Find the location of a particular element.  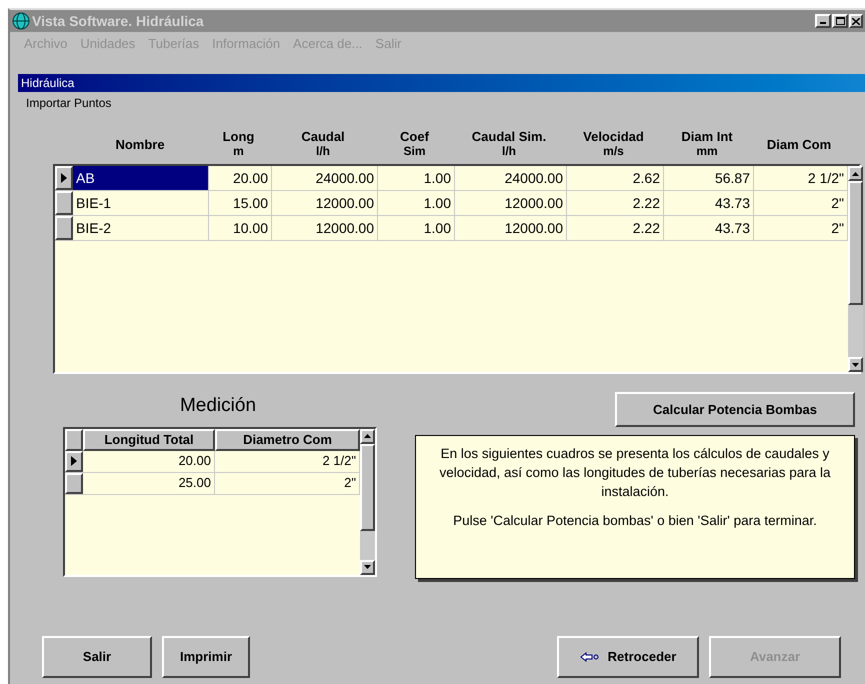

action-button: Salir is located at coordinates (97, 657).